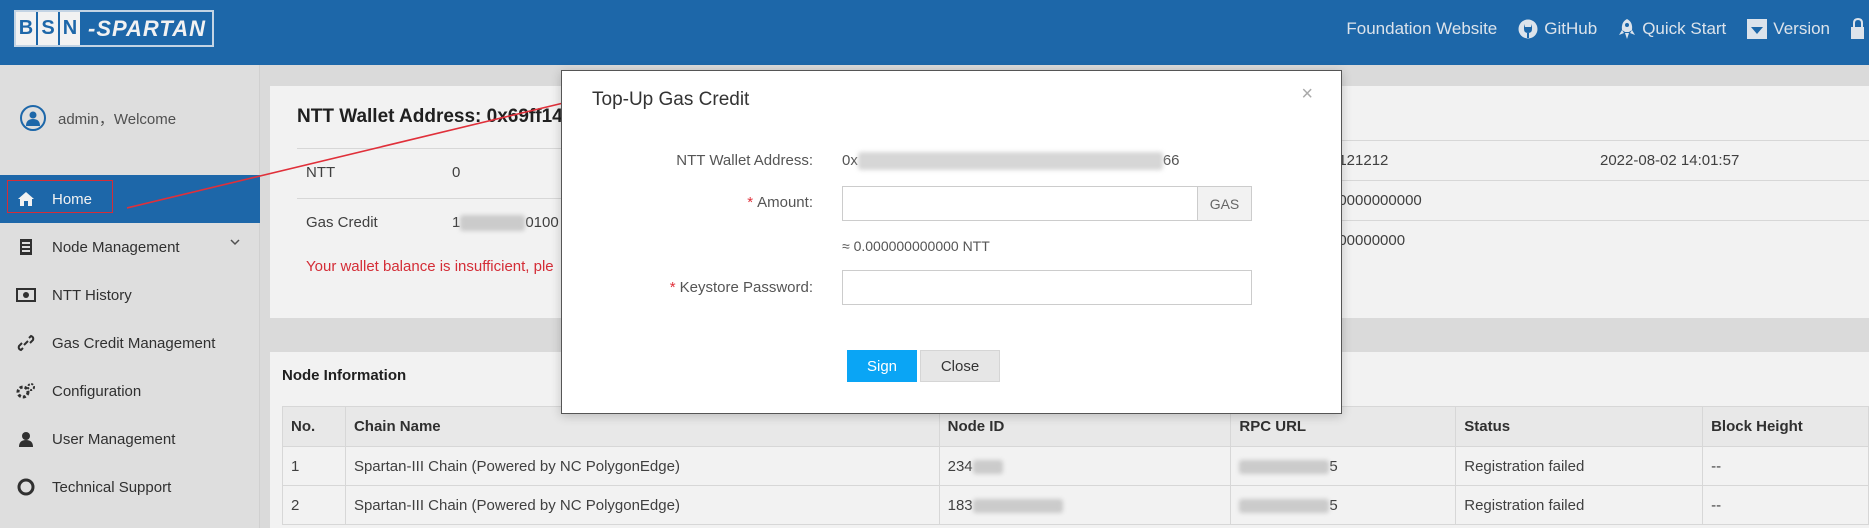 This screenshot has height=528, width=1869. What do you see at coordinates (960, 366) in the screenshot?
I see `close-button: Close` at bounding box center [960, 366].